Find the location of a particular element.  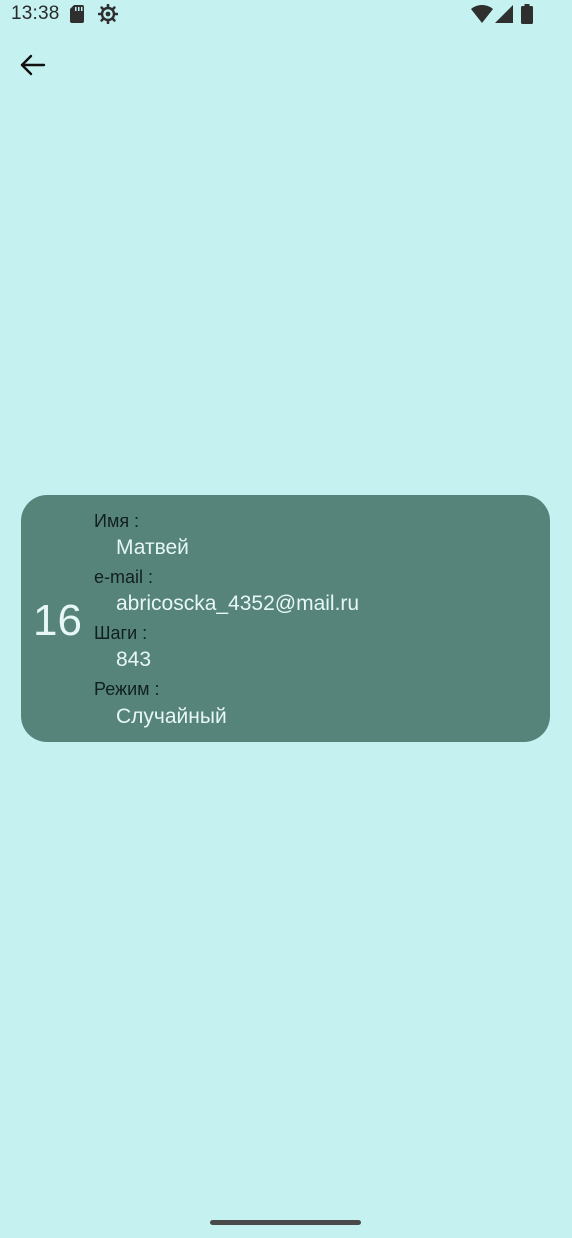

status-bar: 13:38 is located at coordinates (286, 15).